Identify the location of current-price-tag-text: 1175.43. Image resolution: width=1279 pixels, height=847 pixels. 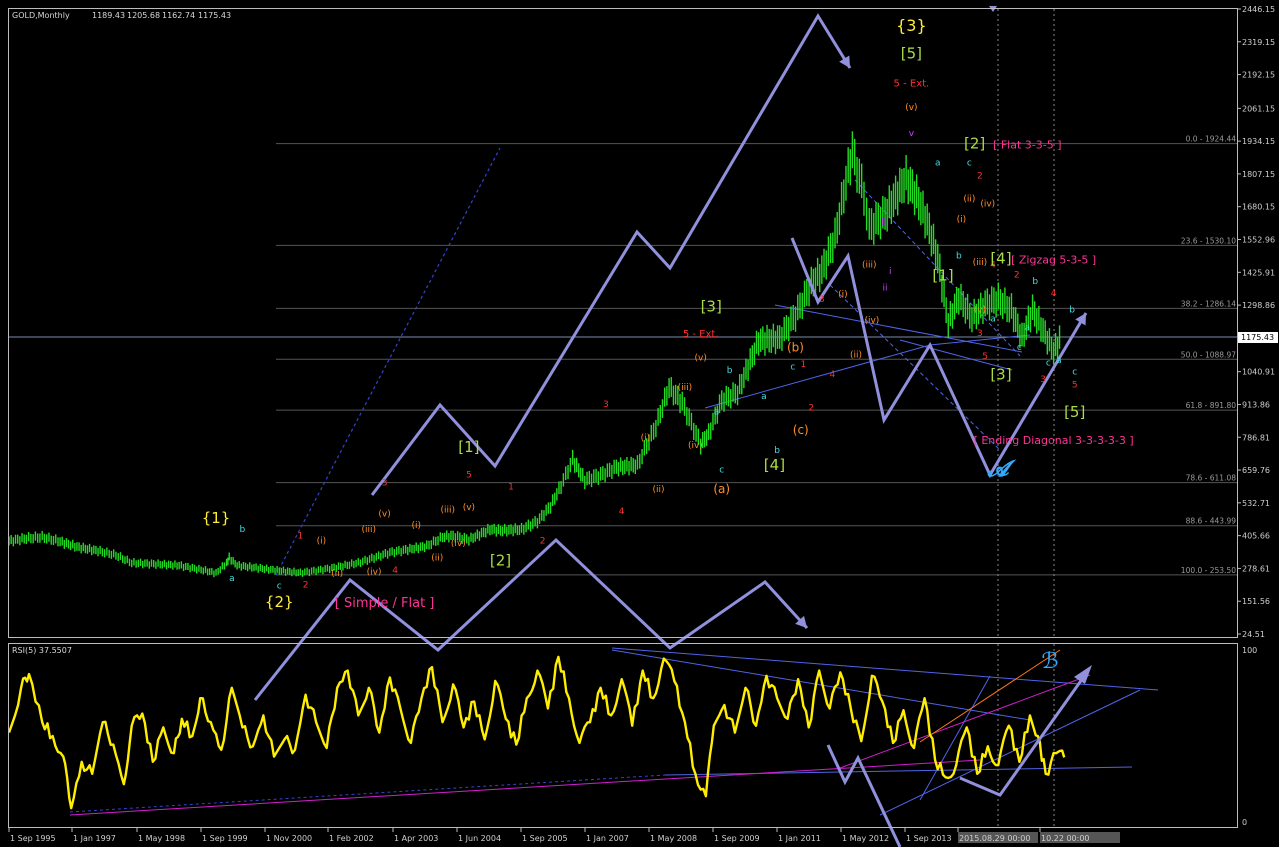
(1257, 337).